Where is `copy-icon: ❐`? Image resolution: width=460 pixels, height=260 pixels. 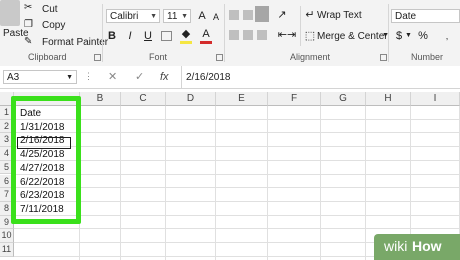 copy-icon: ❐ is located at coordinates (28, 24).